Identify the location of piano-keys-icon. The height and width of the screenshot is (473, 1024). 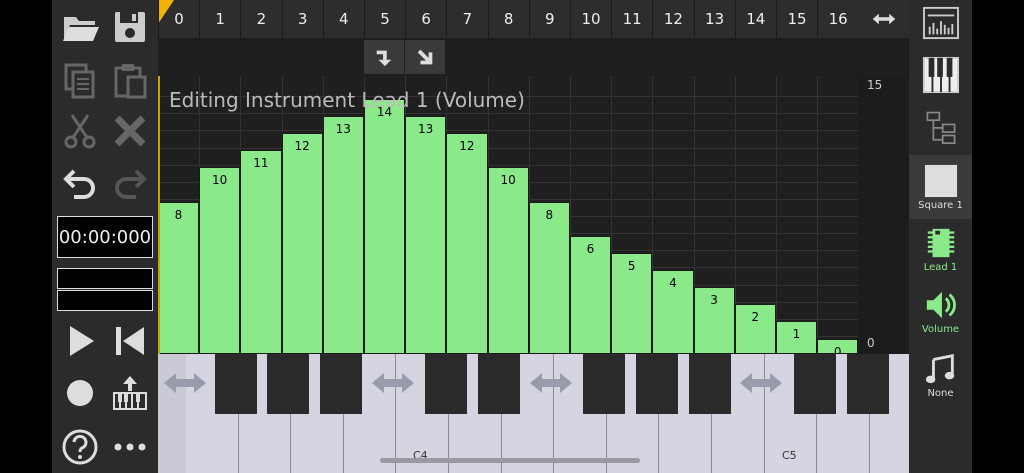
(940, 75).